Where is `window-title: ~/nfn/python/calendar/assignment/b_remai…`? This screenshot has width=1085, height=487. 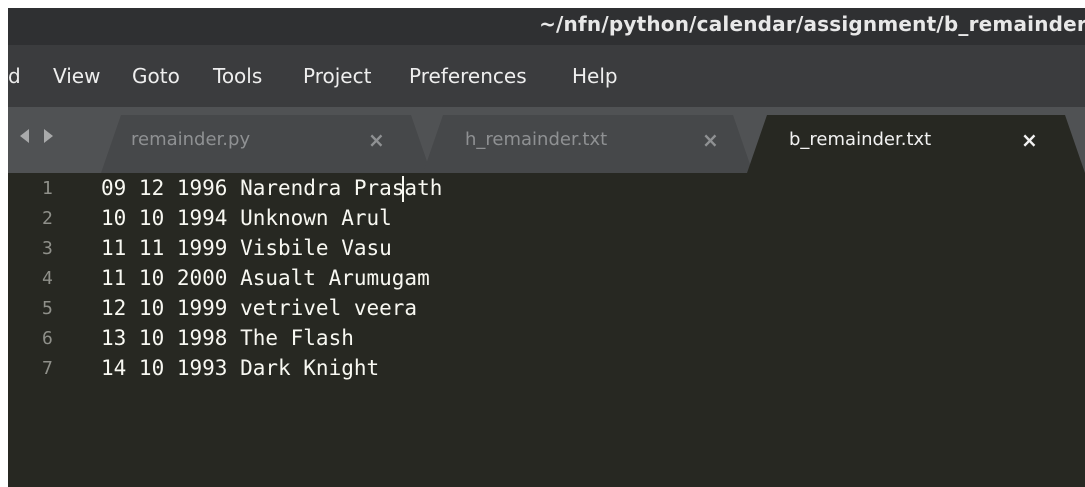 window-title: ~/nfn/python/calendar/assignment/b_remai… is located at coordinates (812, 24).